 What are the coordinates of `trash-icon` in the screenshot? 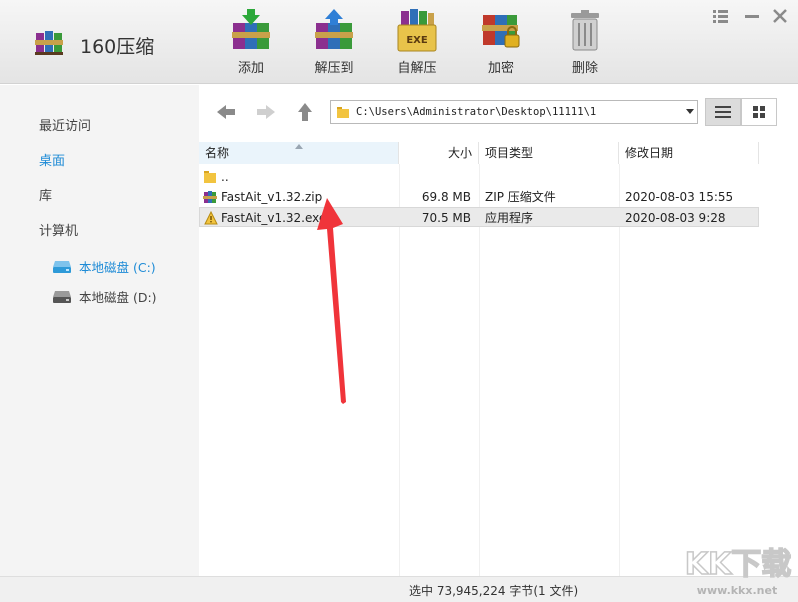 It's located at (585, 30).